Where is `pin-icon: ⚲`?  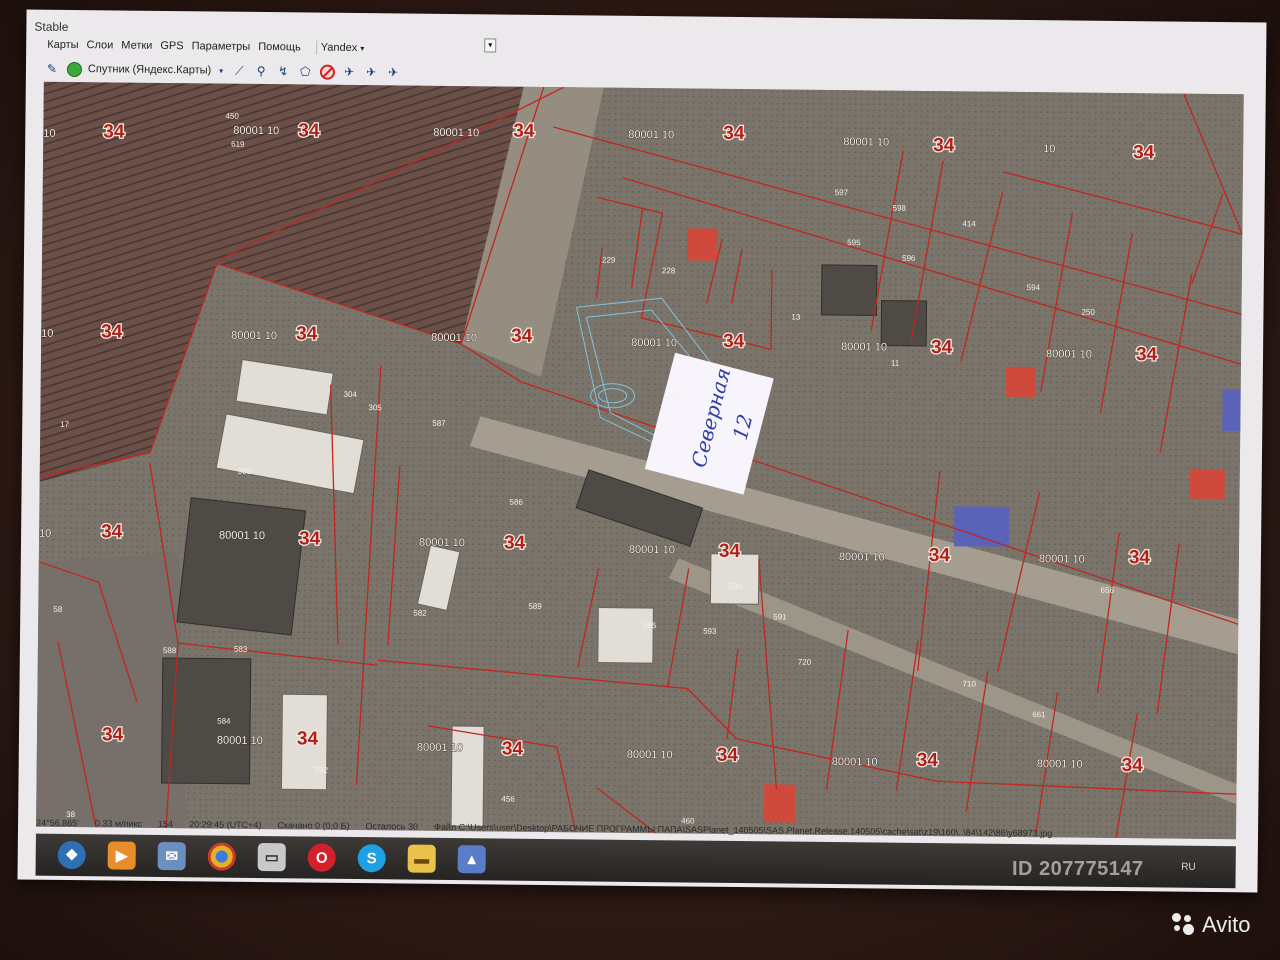 pin-icon: ⚲ is located at coordinates (261, 71).